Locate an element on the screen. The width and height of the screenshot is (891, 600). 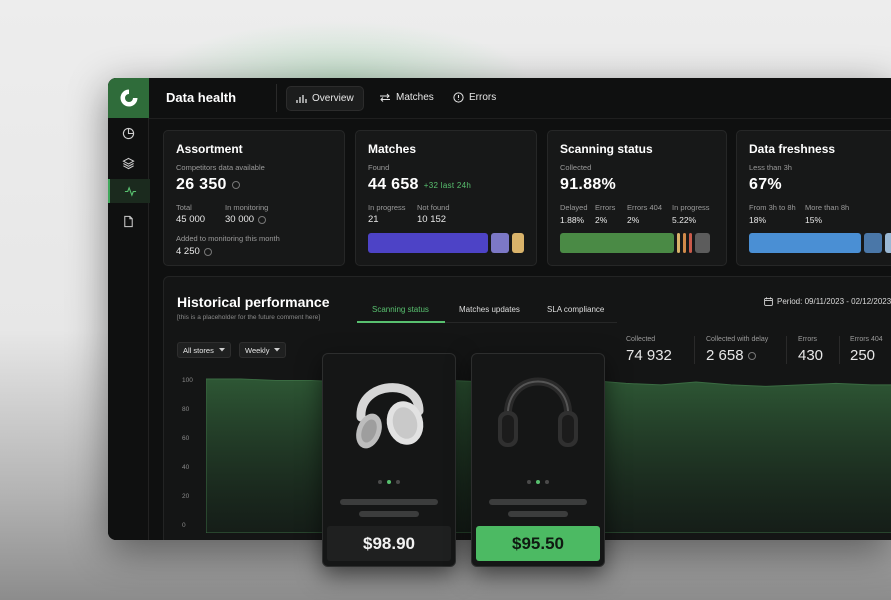
tab-overview: Overview is located at coordinates (325, 98).